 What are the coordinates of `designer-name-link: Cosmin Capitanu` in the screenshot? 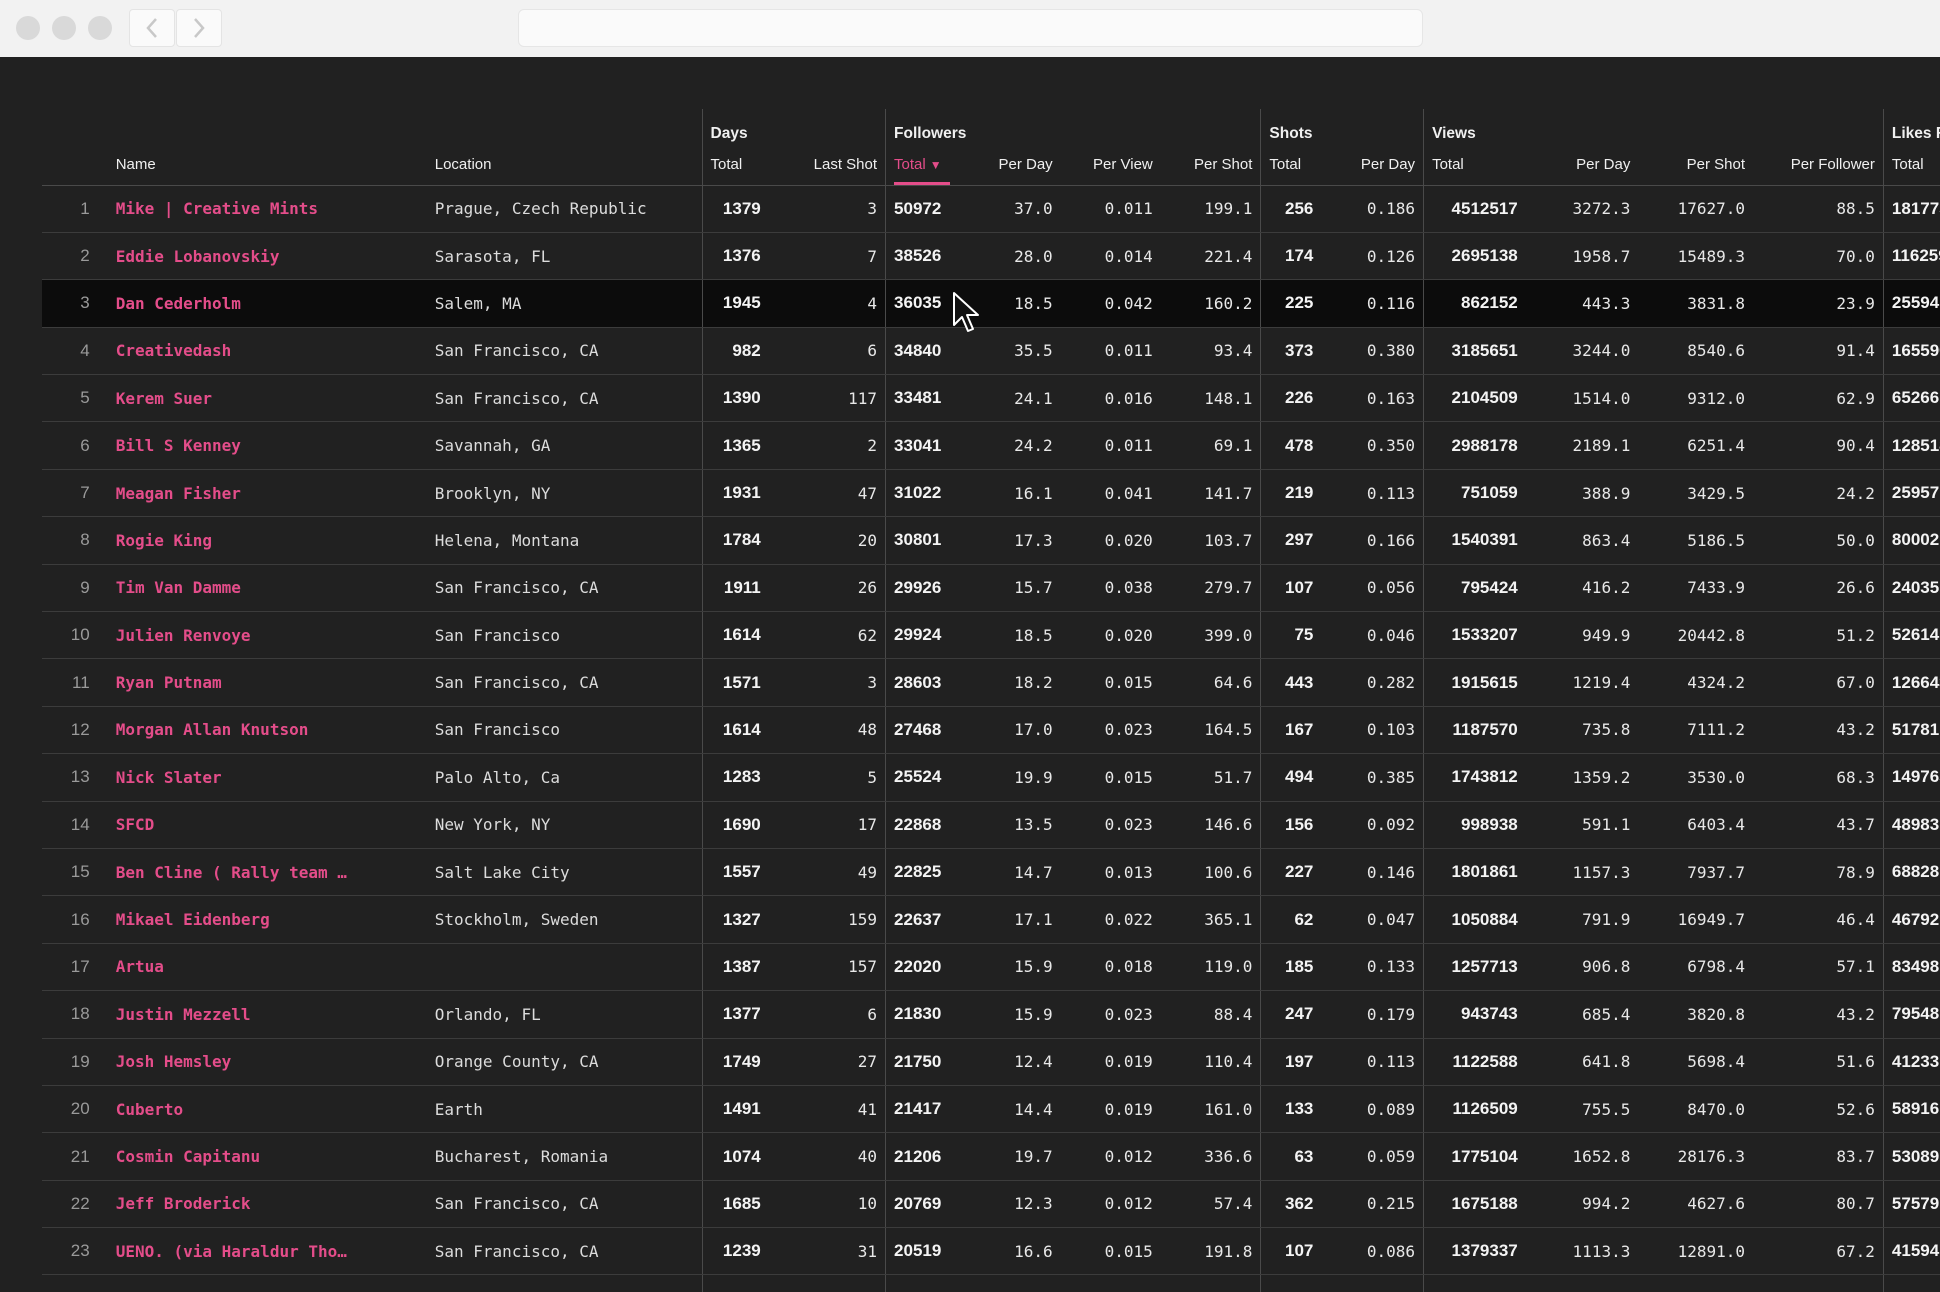 It's located at (267, 1156).